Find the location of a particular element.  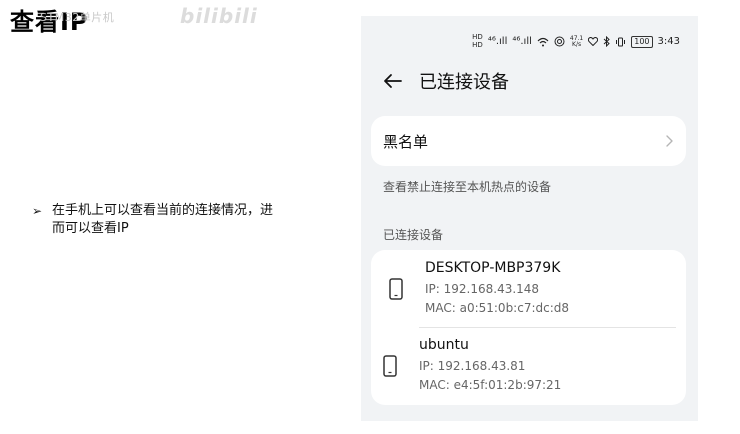

status-bar: HD HD ⁴⁶.ıll ⁴⁶.ıll 47.1 K/s 100 3:43 is located at coordinates (576, 41).